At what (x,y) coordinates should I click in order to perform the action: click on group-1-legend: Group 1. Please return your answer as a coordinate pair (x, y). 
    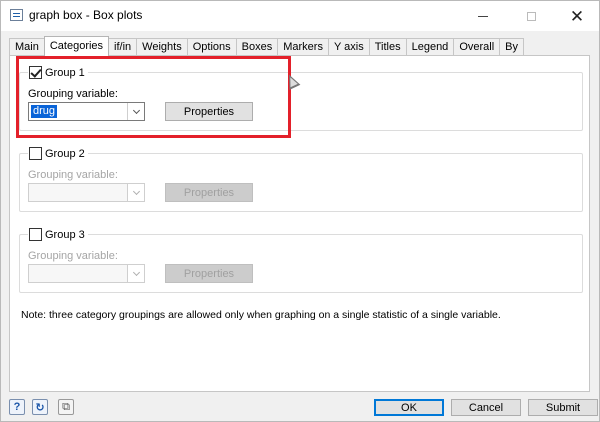
    Looking at the image, I should click on (58, 72).